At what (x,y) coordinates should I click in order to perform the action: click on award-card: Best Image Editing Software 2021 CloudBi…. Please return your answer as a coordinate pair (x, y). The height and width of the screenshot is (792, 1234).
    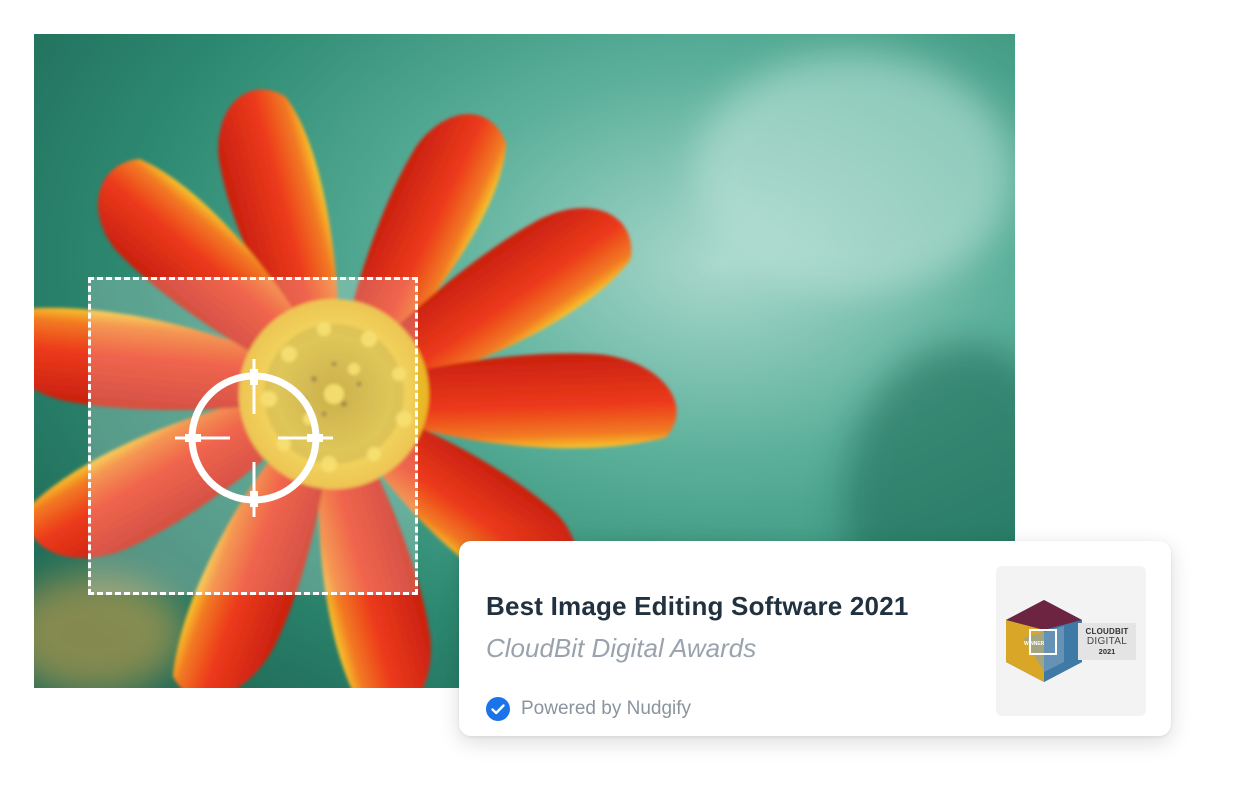
    Looking at the image, I should click on (815, 638).